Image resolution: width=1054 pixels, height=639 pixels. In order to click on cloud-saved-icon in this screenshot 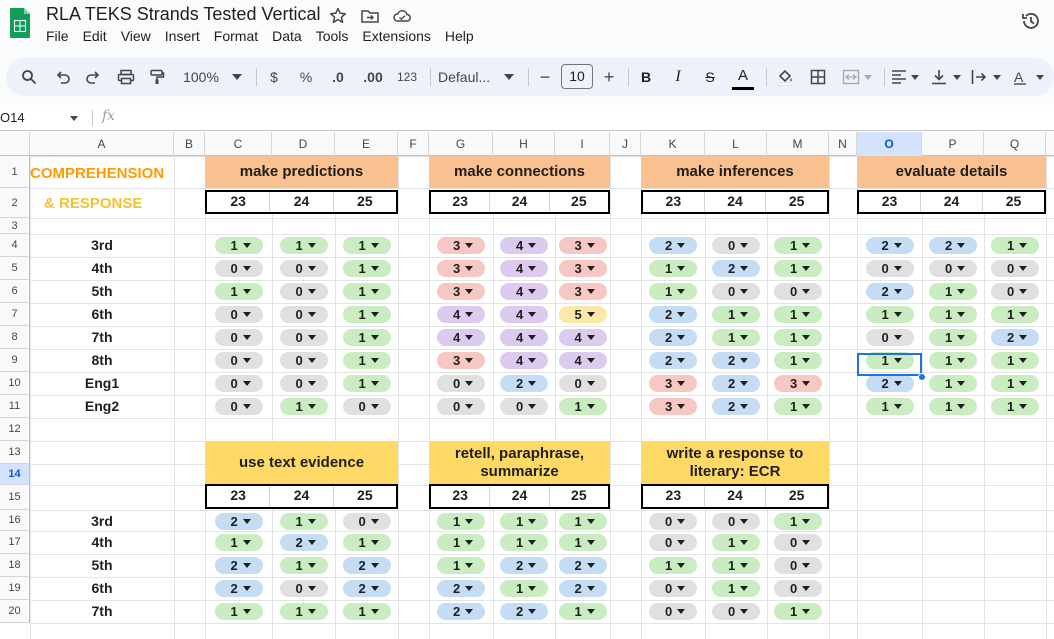, I will do `click(402, 16)`.